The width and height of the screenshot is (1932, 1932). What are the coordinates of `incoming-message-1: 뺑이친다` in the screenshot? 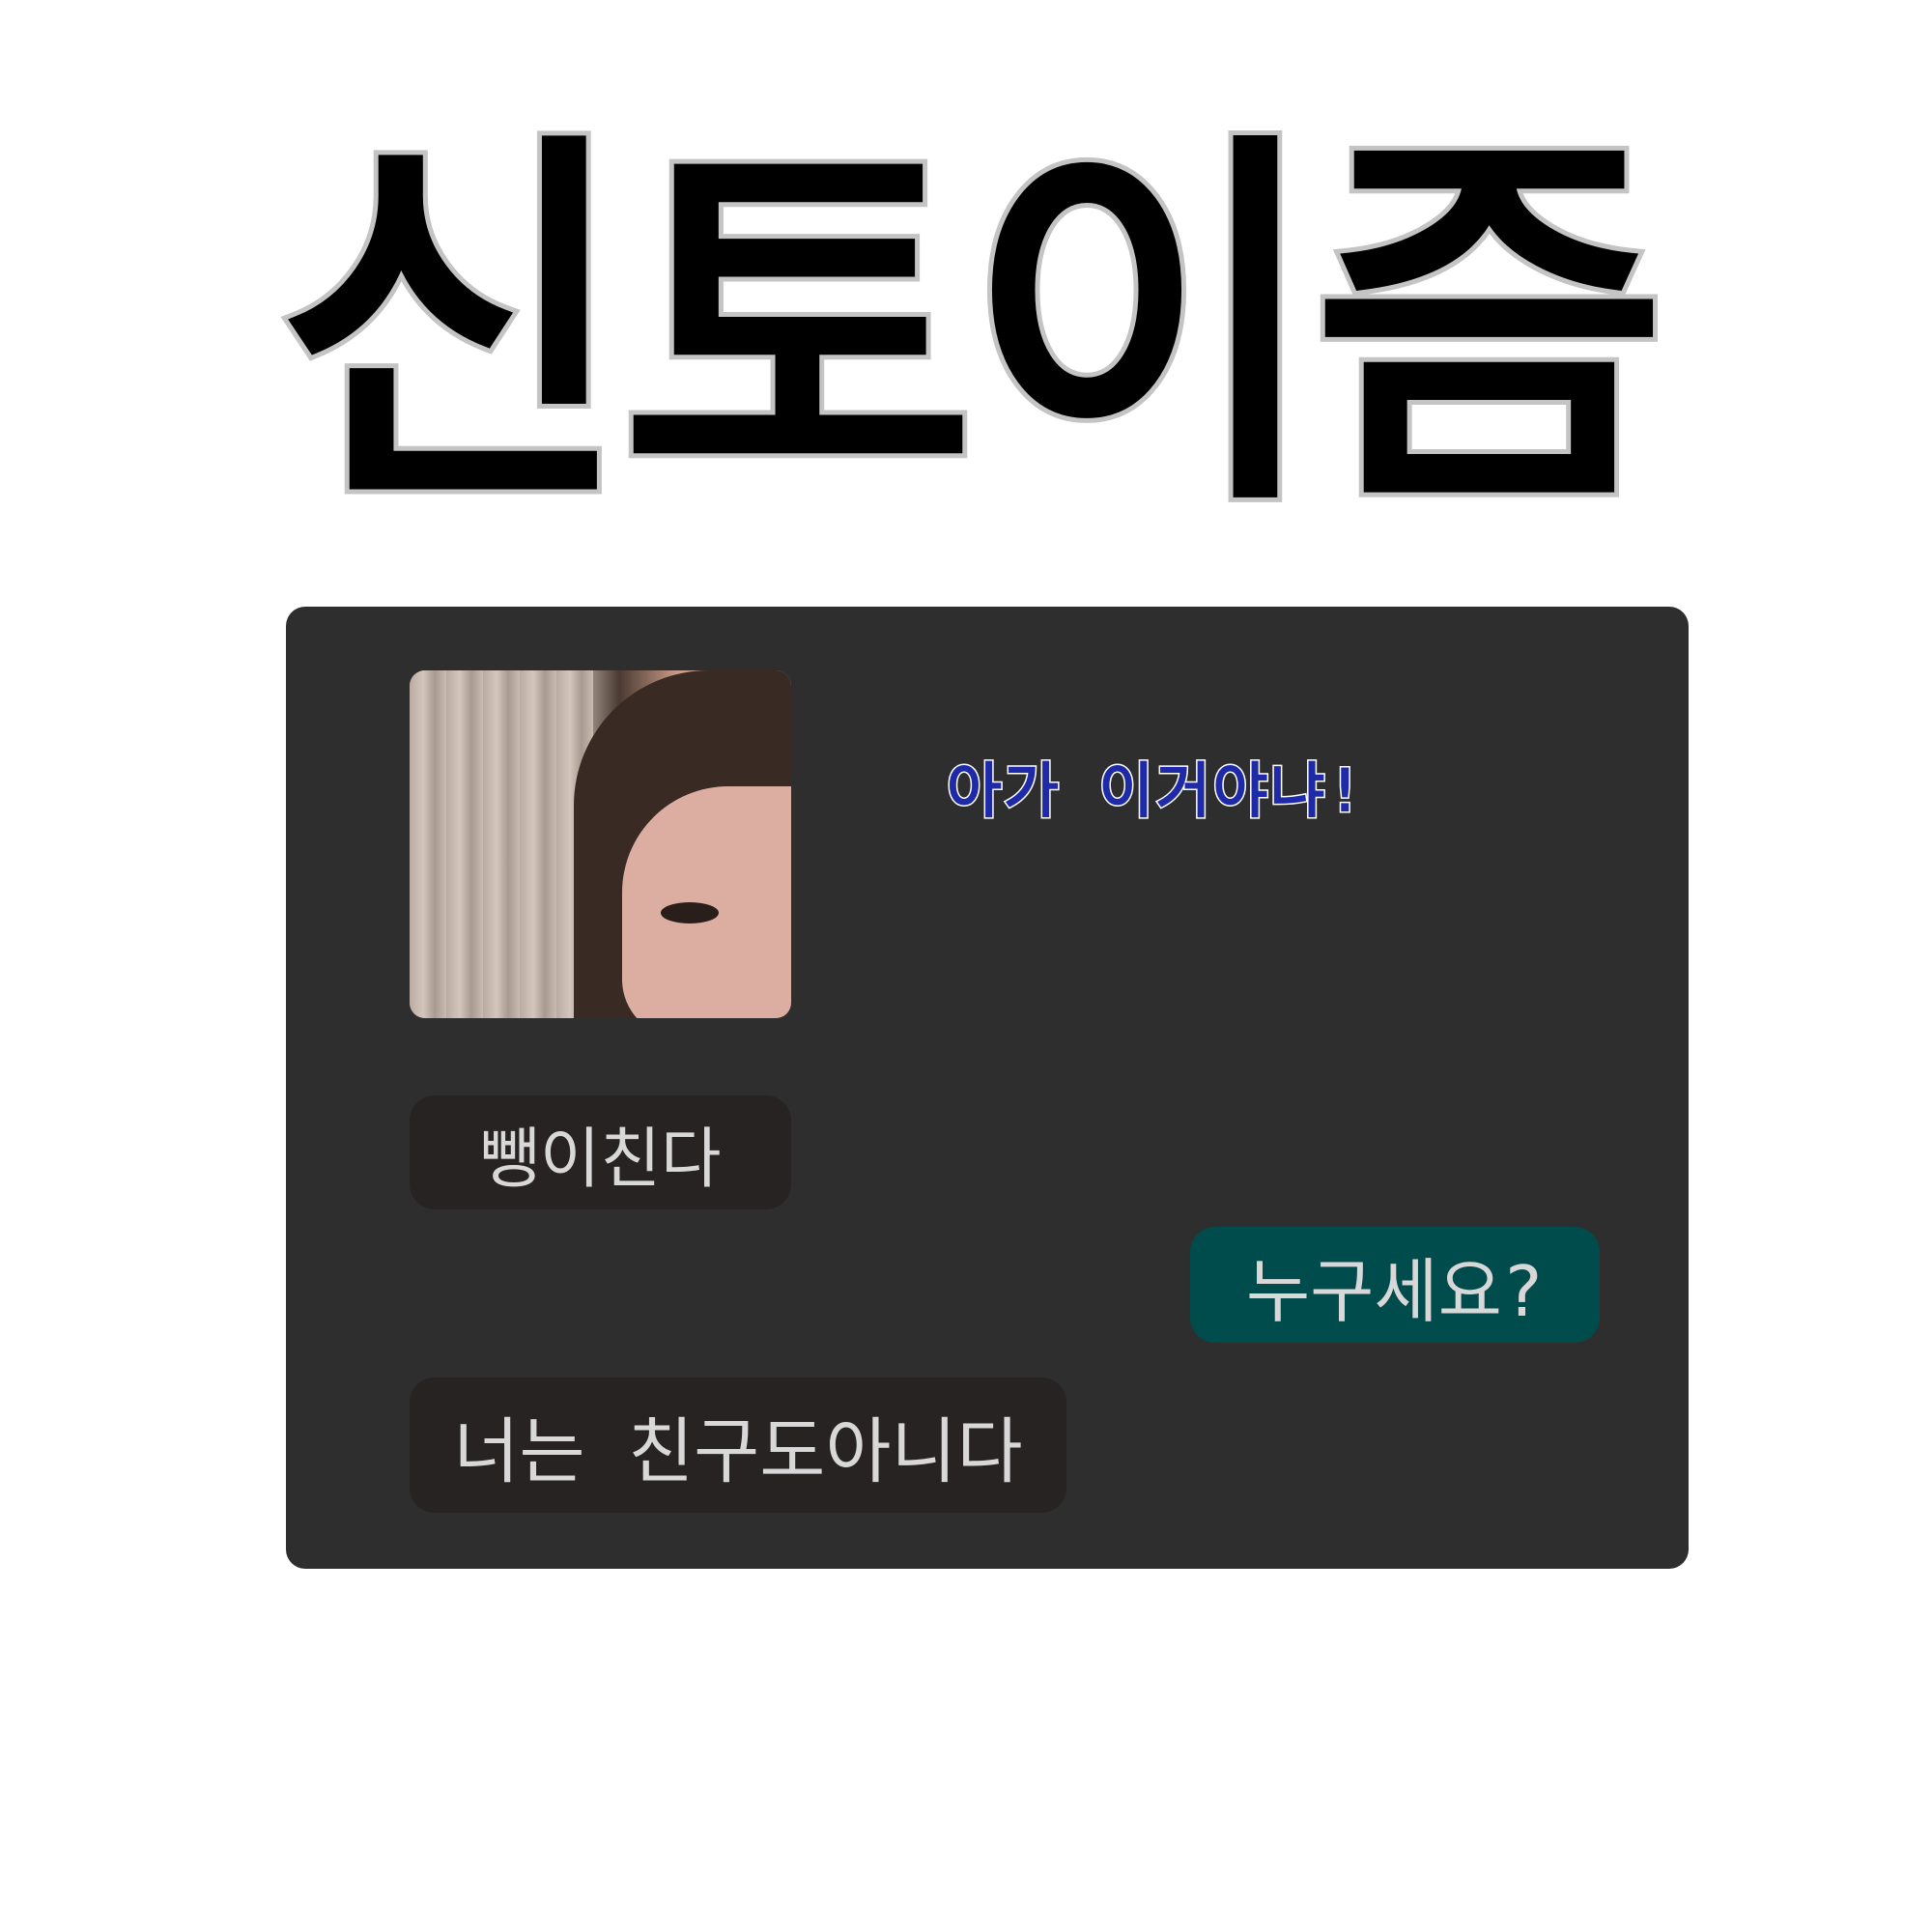 It's located at (600, 1152).